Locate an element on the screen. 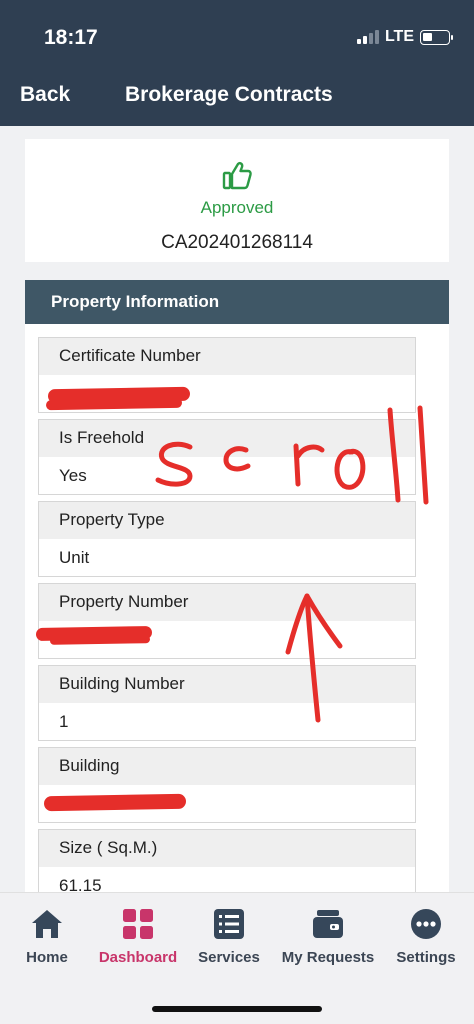 This screenshot has height=1024, width=474. battery-icon is located at coordinates (436, 37).